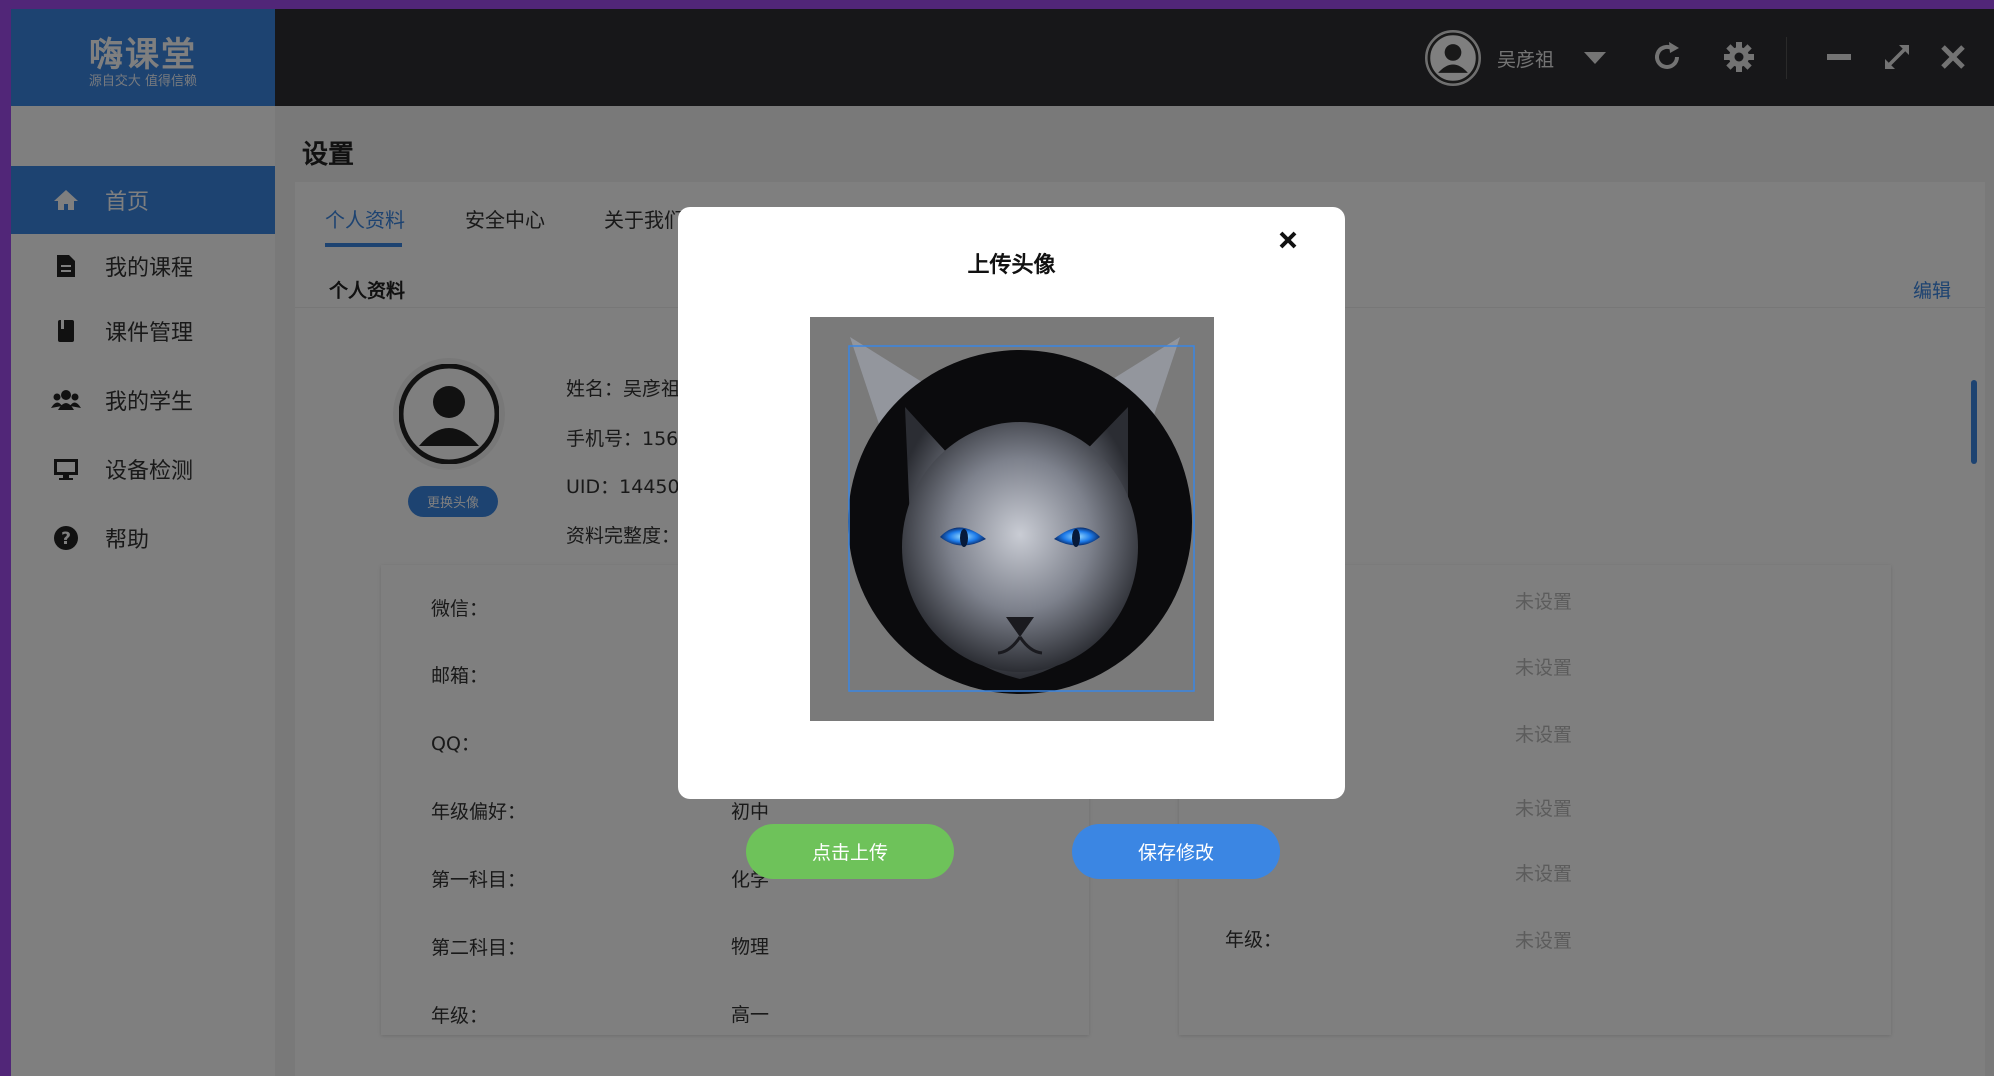  What do you see at coordinates (850, 851) in the screenshot?
I see `upload-button: 点击上传` at bounding box center [850, 851].